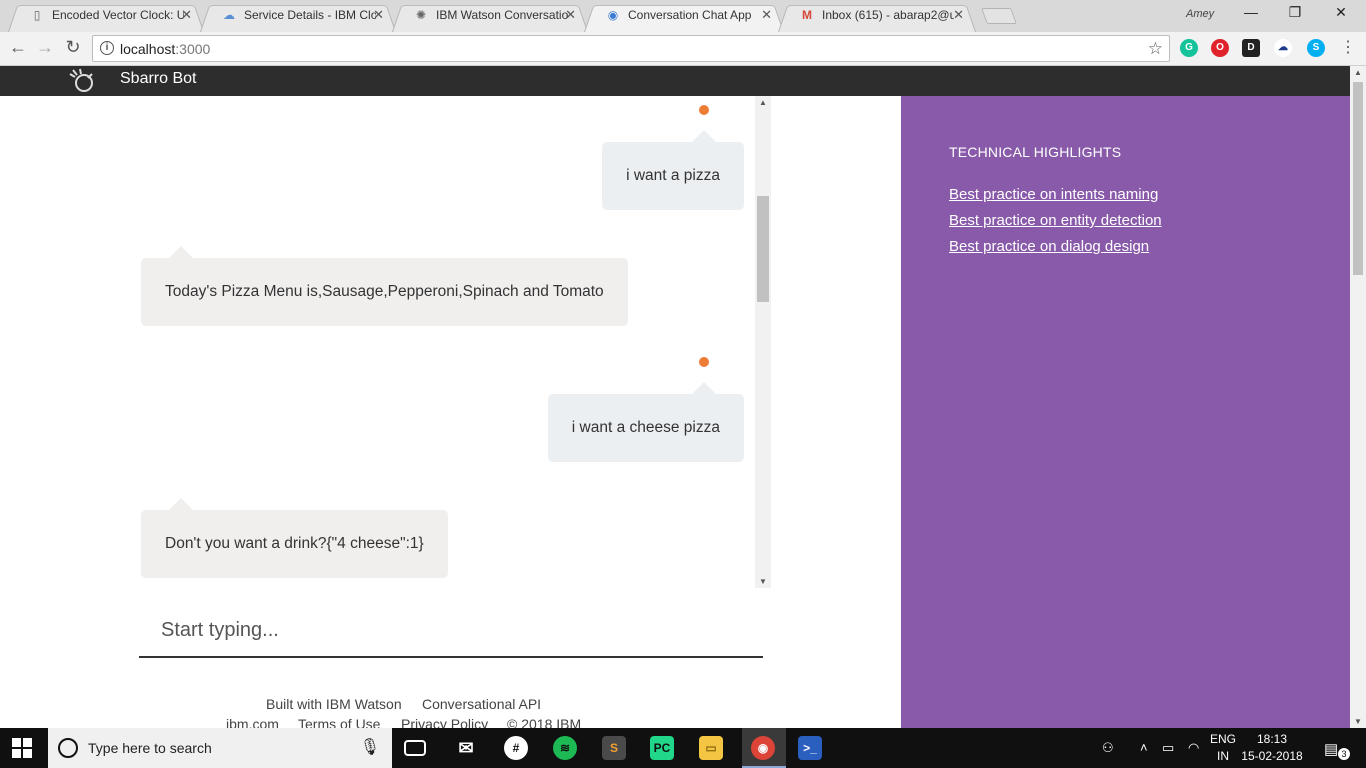  I want to click on footer-copyright: © 2018 IBM, so click(544, 722).